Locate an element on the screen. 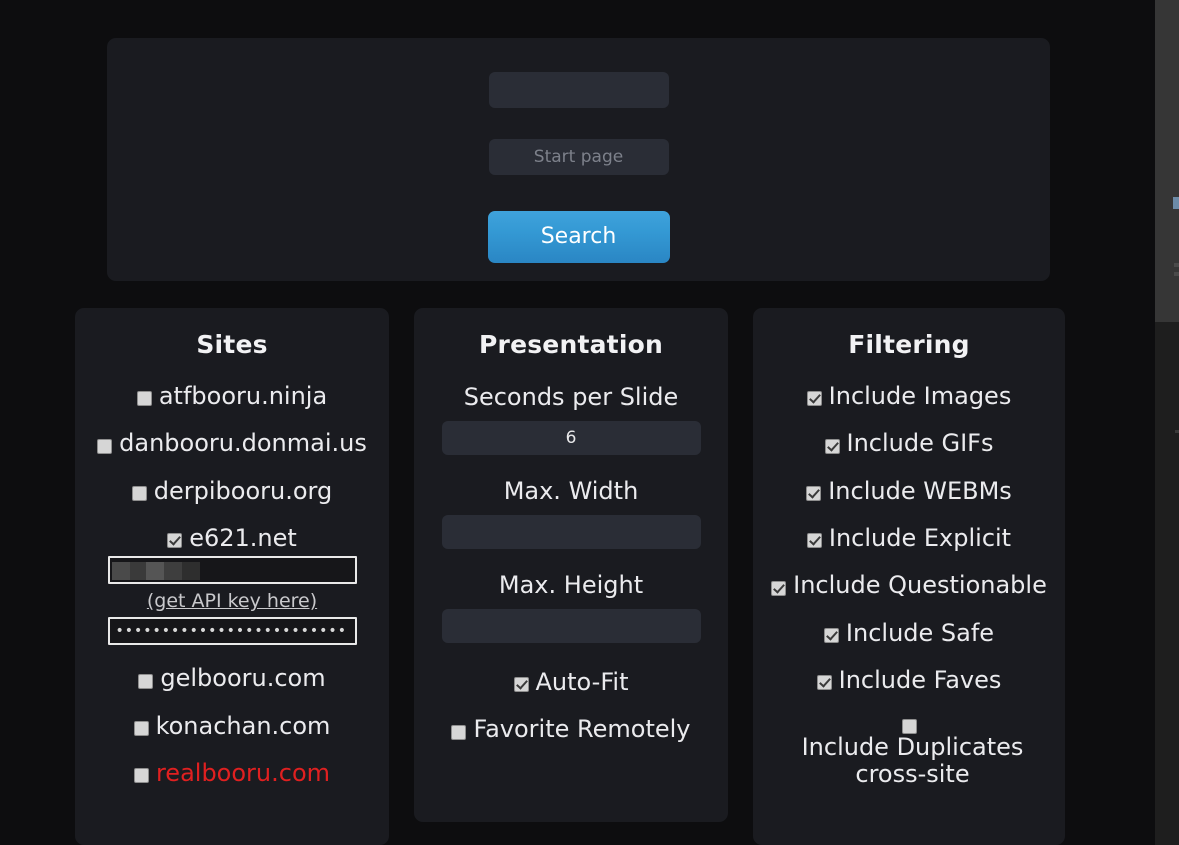 The width and height of the screenshot is (1179, 845). checkbox-icon-auto-fit is located at coordinates (521, 685).